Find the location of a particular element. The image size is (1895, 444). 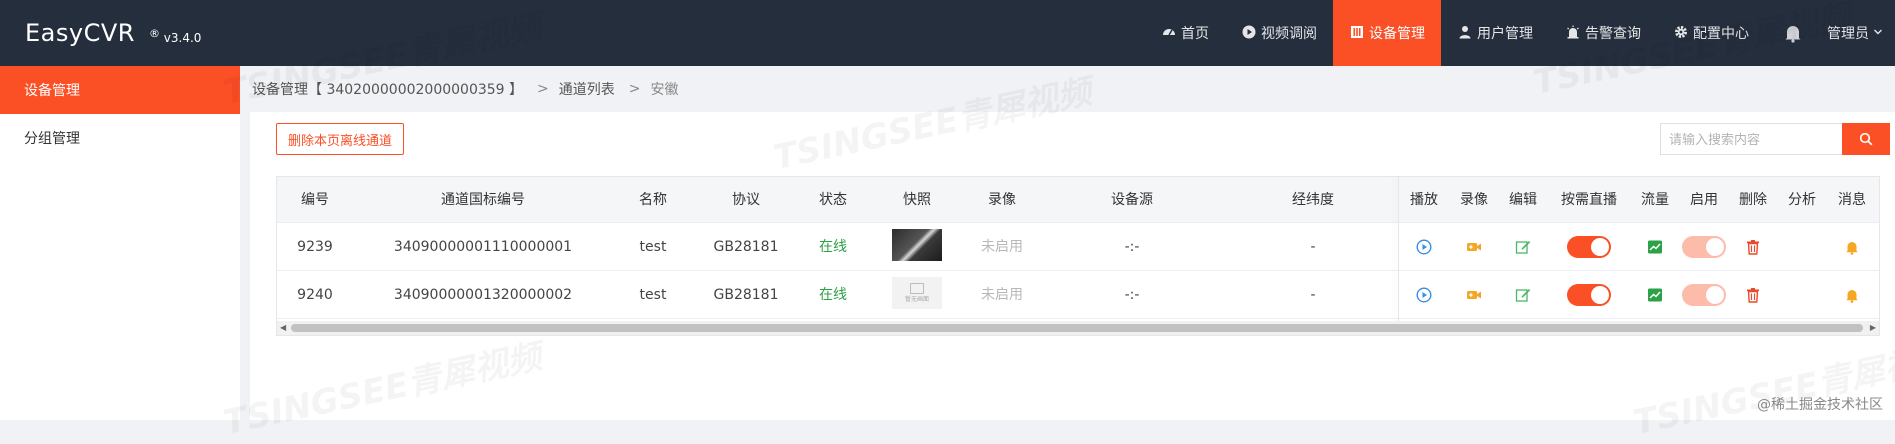

search-input is located at coordinates (1751, 139).